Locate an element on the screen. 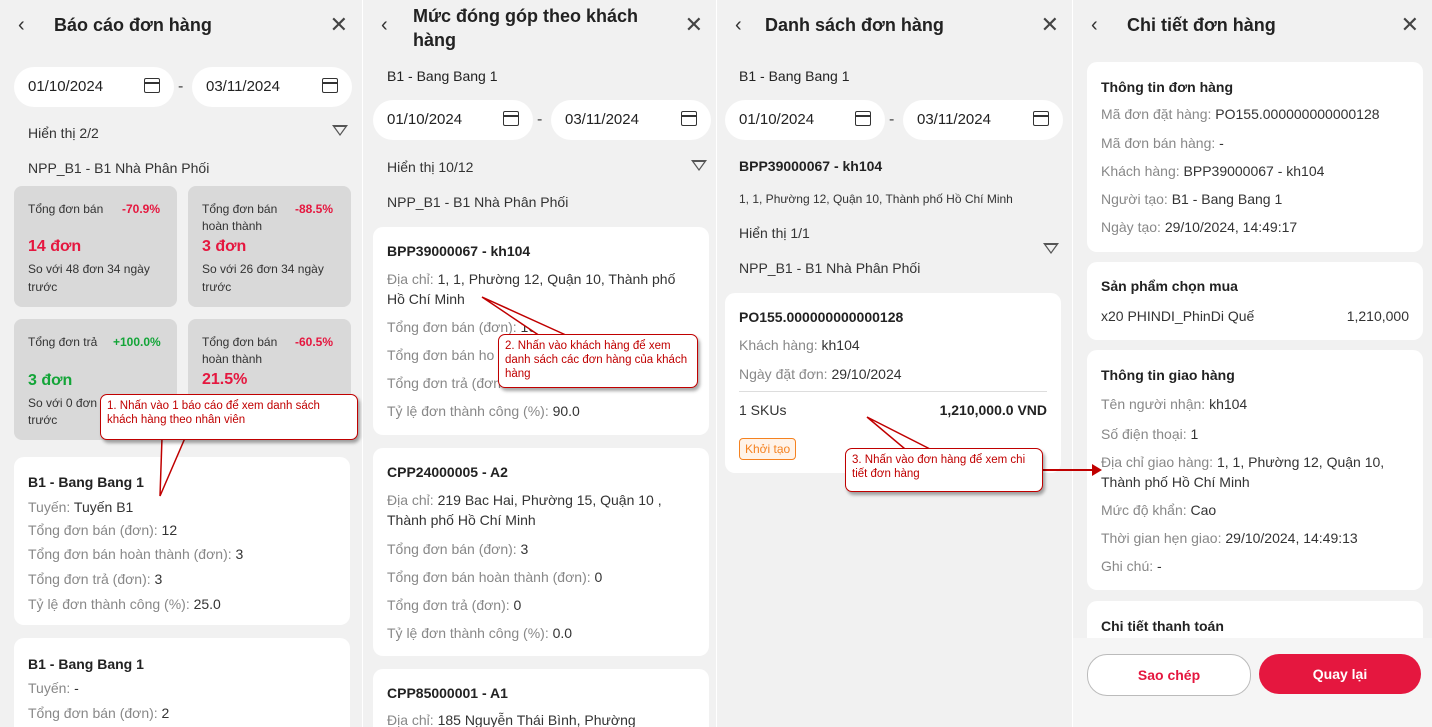 This screenshot has height=727, width=1432. display-count: Hiển thị 10/12 is located at coordinates (430, 167).